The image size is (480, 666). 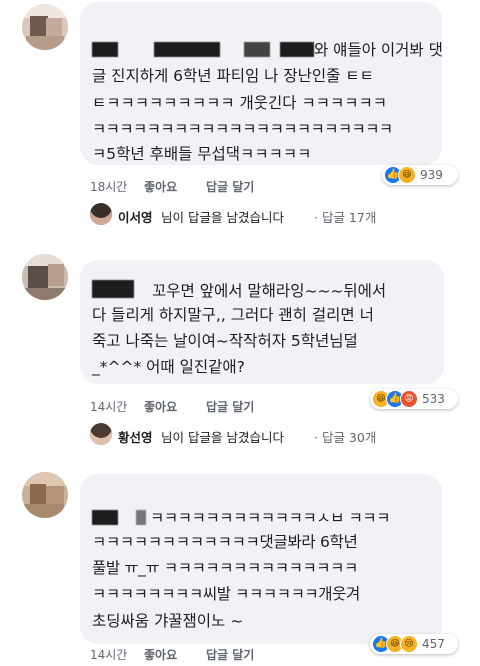 I want to click on reaction-count: 939, so click(x=431, y=175).